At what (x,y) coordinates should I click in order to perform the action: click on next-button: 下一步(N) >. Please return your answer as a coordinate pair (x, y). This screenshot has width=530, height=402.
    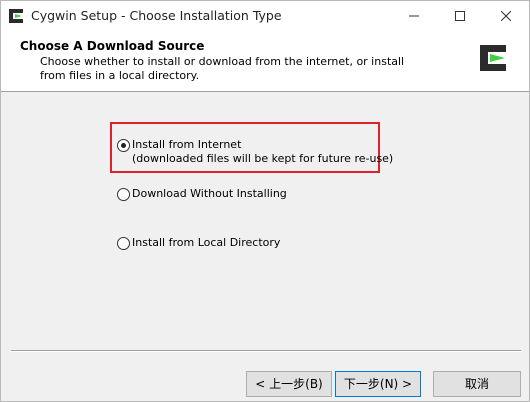
    Looking at the image, I should click on (378, 384).